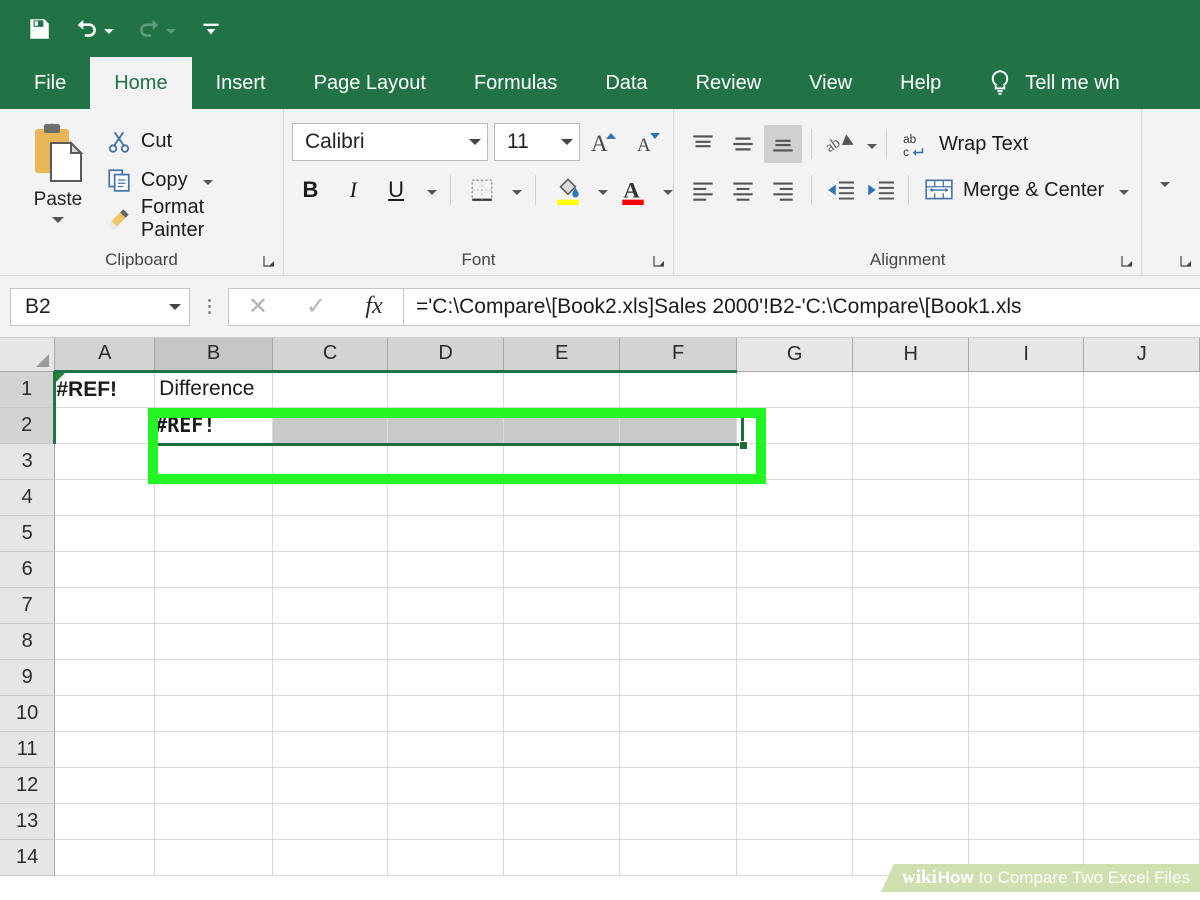 This screenshot has width=1200, height=900. Describe the element at coordinates (330, 461) in the screenshot. I see `cell-c3` at that location.